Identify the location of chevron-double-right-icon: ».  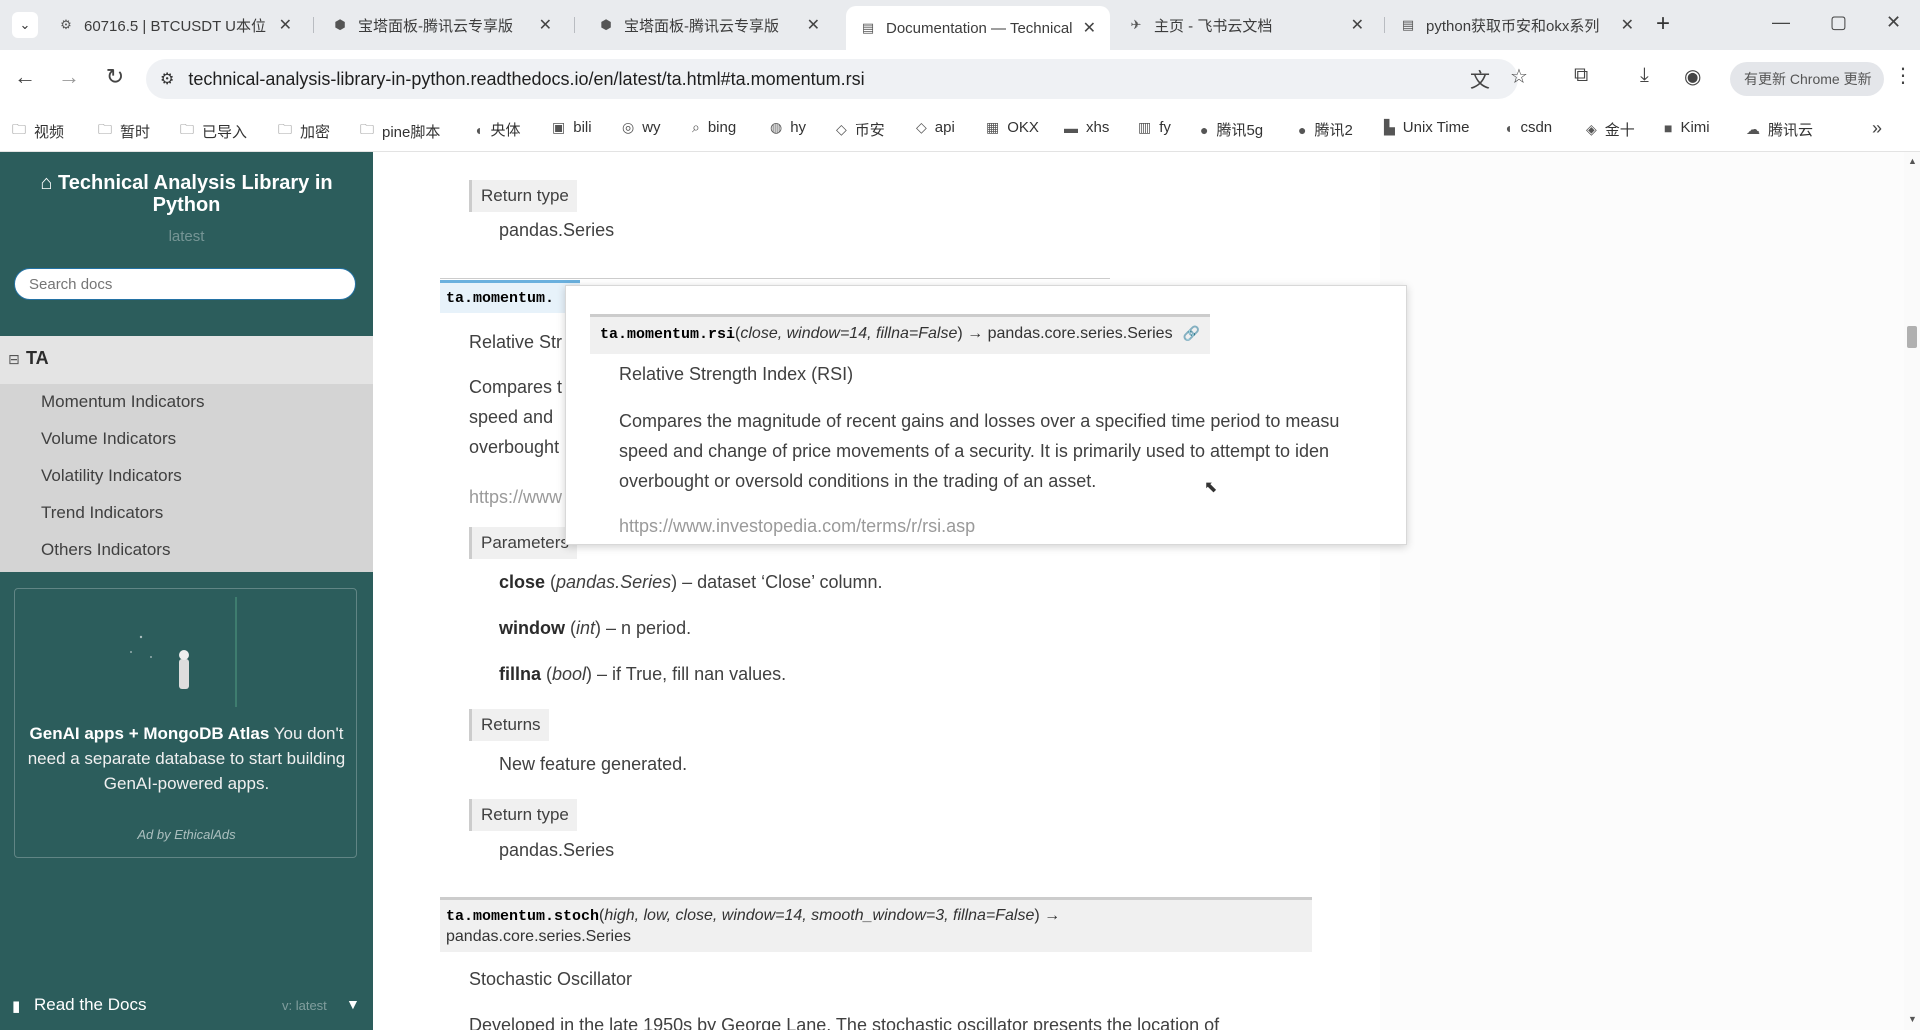
(1877, 128).